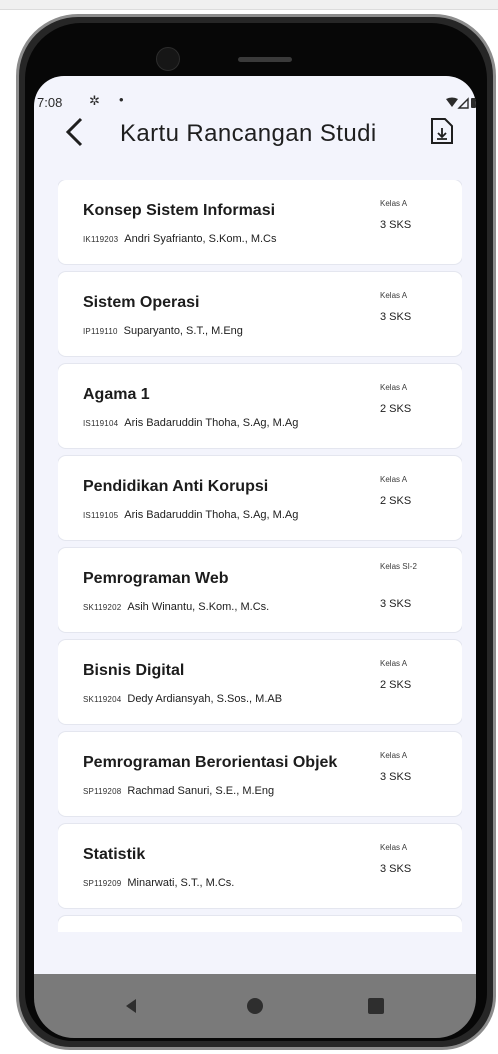 This screenshot has height=1054, width=498. I want to click on earpiece-speaker, so click(265, 59).